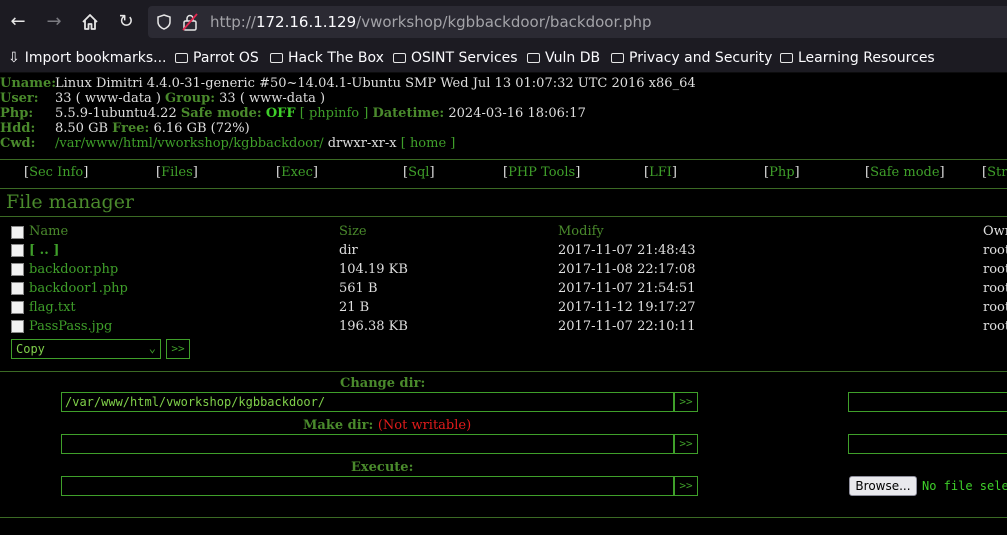 The width and height of the screenshot is (1007, 535). What do you see at coordinates (866, 58) in the screenshot?
I see `bookmark-label: Learning Resources` at bounding box center [866, 58].